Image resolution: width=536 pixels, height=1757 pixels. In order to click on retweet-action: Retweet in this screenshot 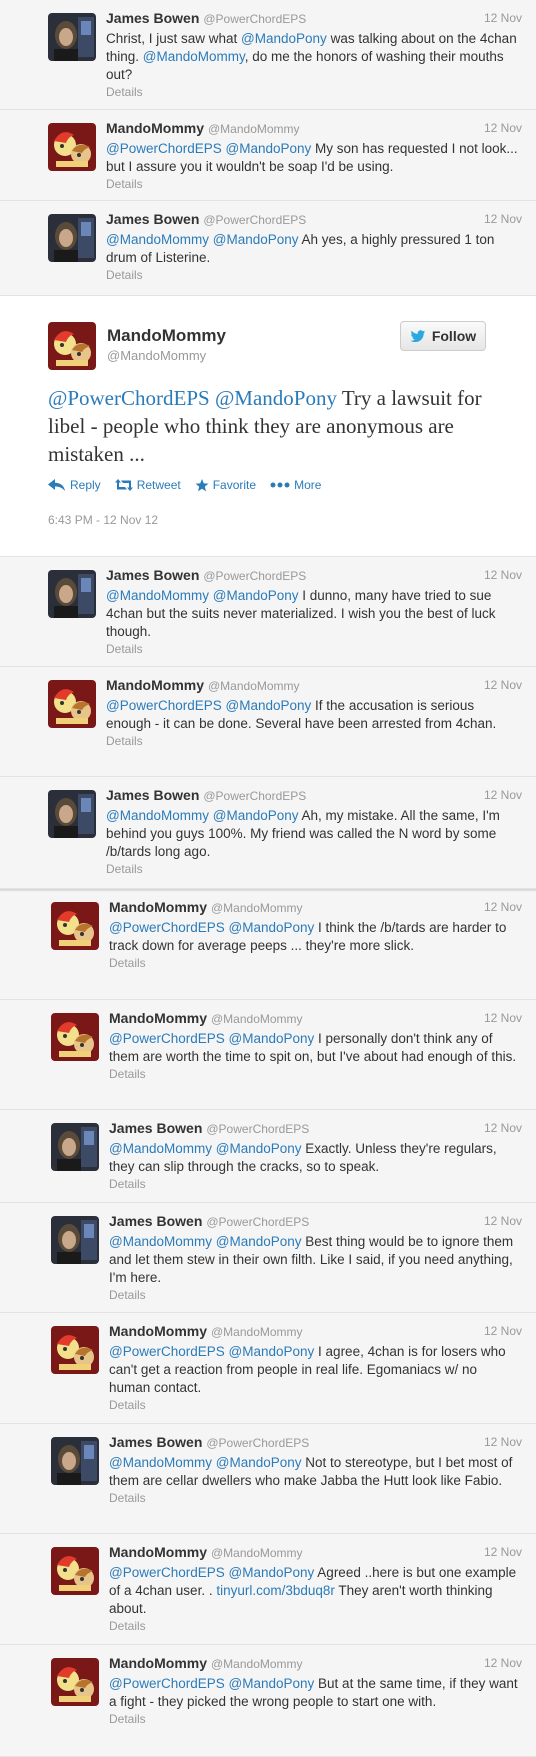, I will do `click(147, 485)`.